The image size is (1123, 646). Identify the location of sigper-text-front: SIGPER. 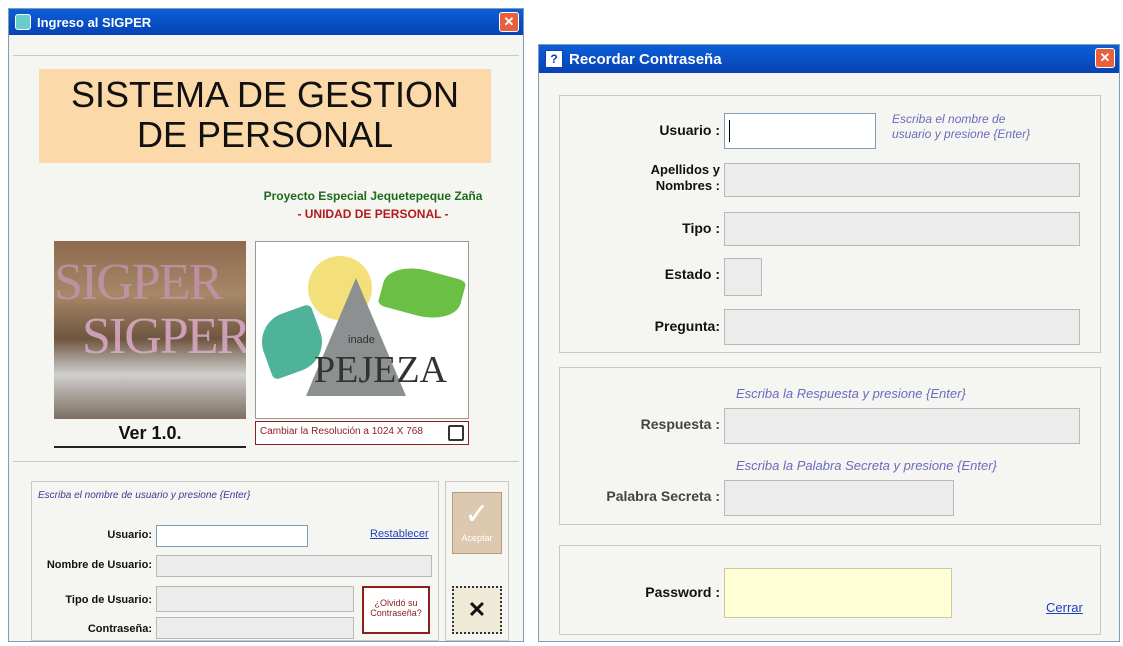
(164, 336).